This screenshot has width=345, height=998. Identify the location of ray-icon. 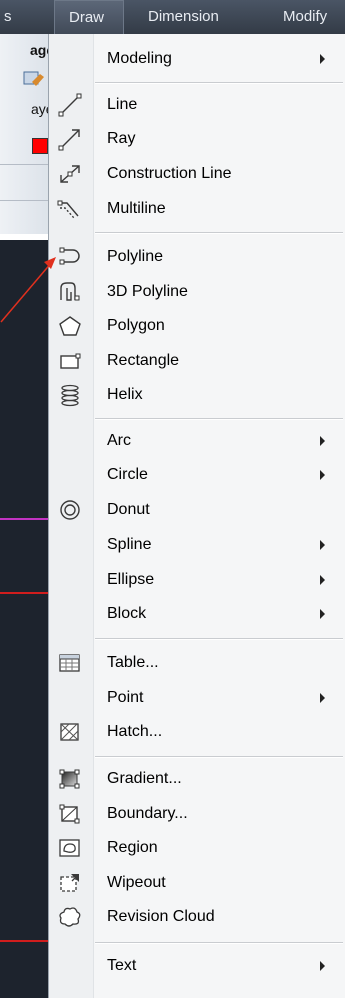
(70, 139).